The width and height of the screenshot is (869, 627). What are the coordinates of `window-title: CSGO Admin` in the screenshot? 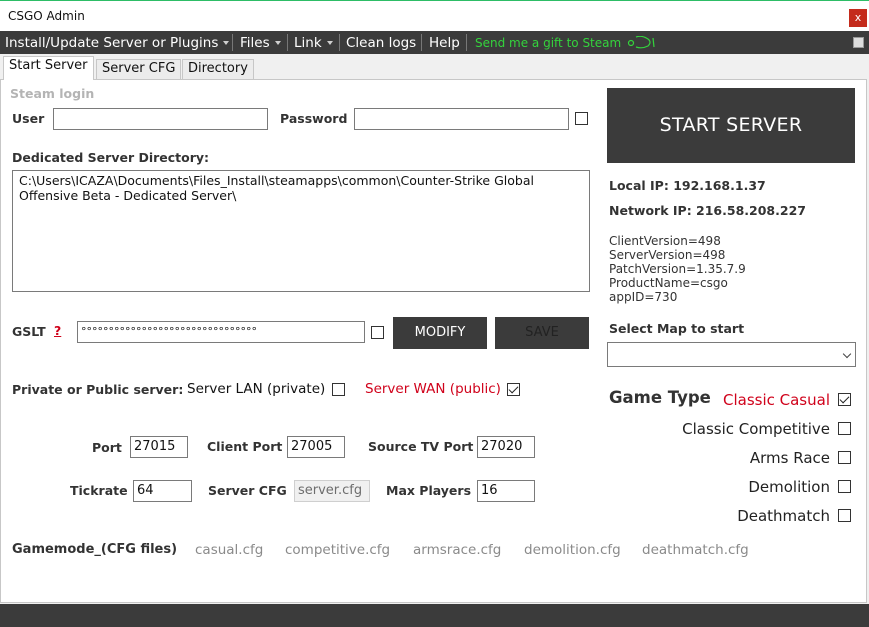 It's located at (46, 16).